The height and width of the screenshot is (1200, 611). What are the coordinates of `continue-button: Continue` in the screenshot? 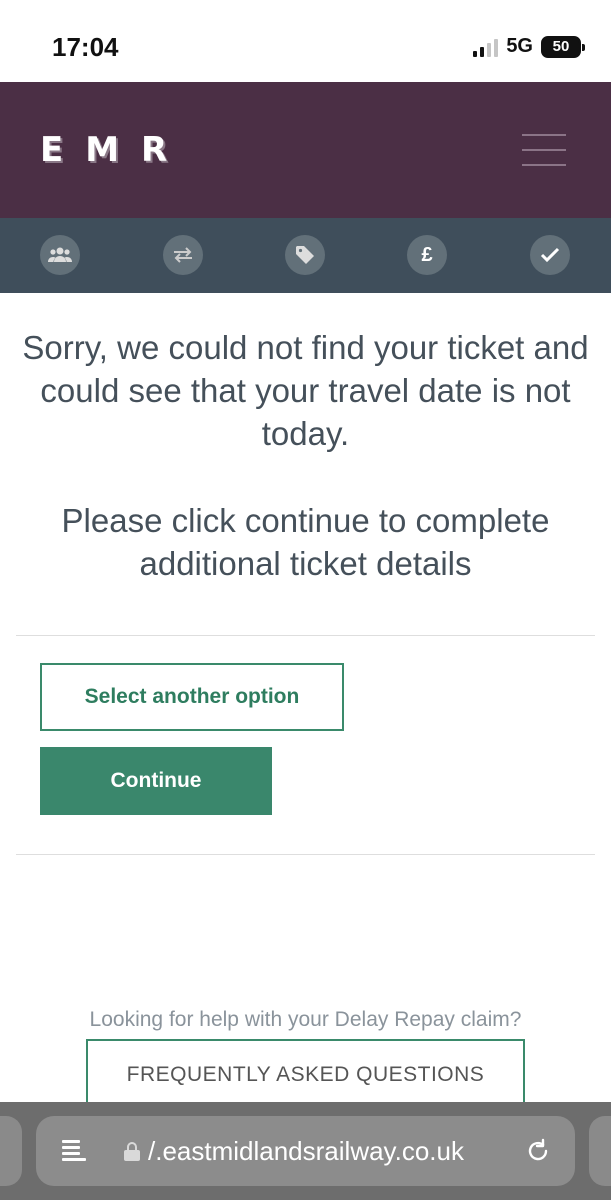 It's located at (156, 781).